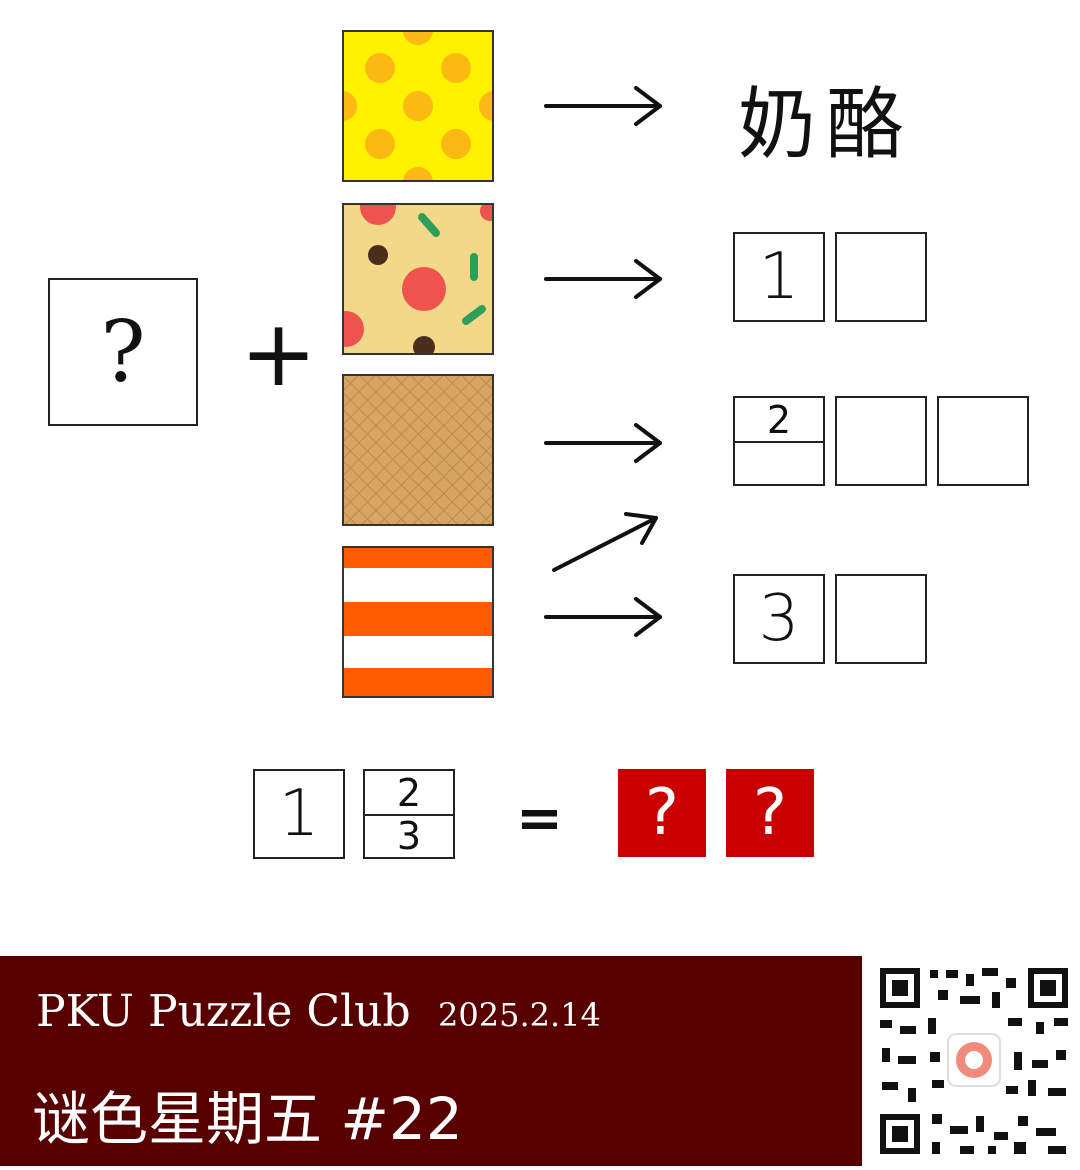 This screenshot has height=1170, width=1080. I want to click on club-name: PKU Puzzle Club, so click(223, 1011).